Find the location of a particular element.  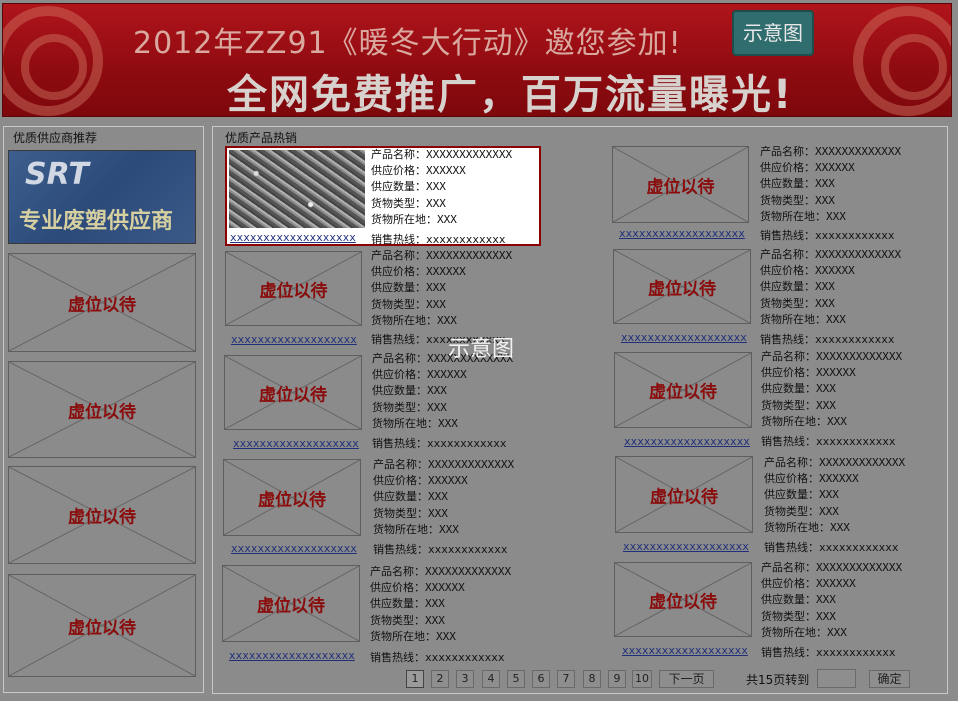

srt-logo: SRT is located at coordinates (57, 174).